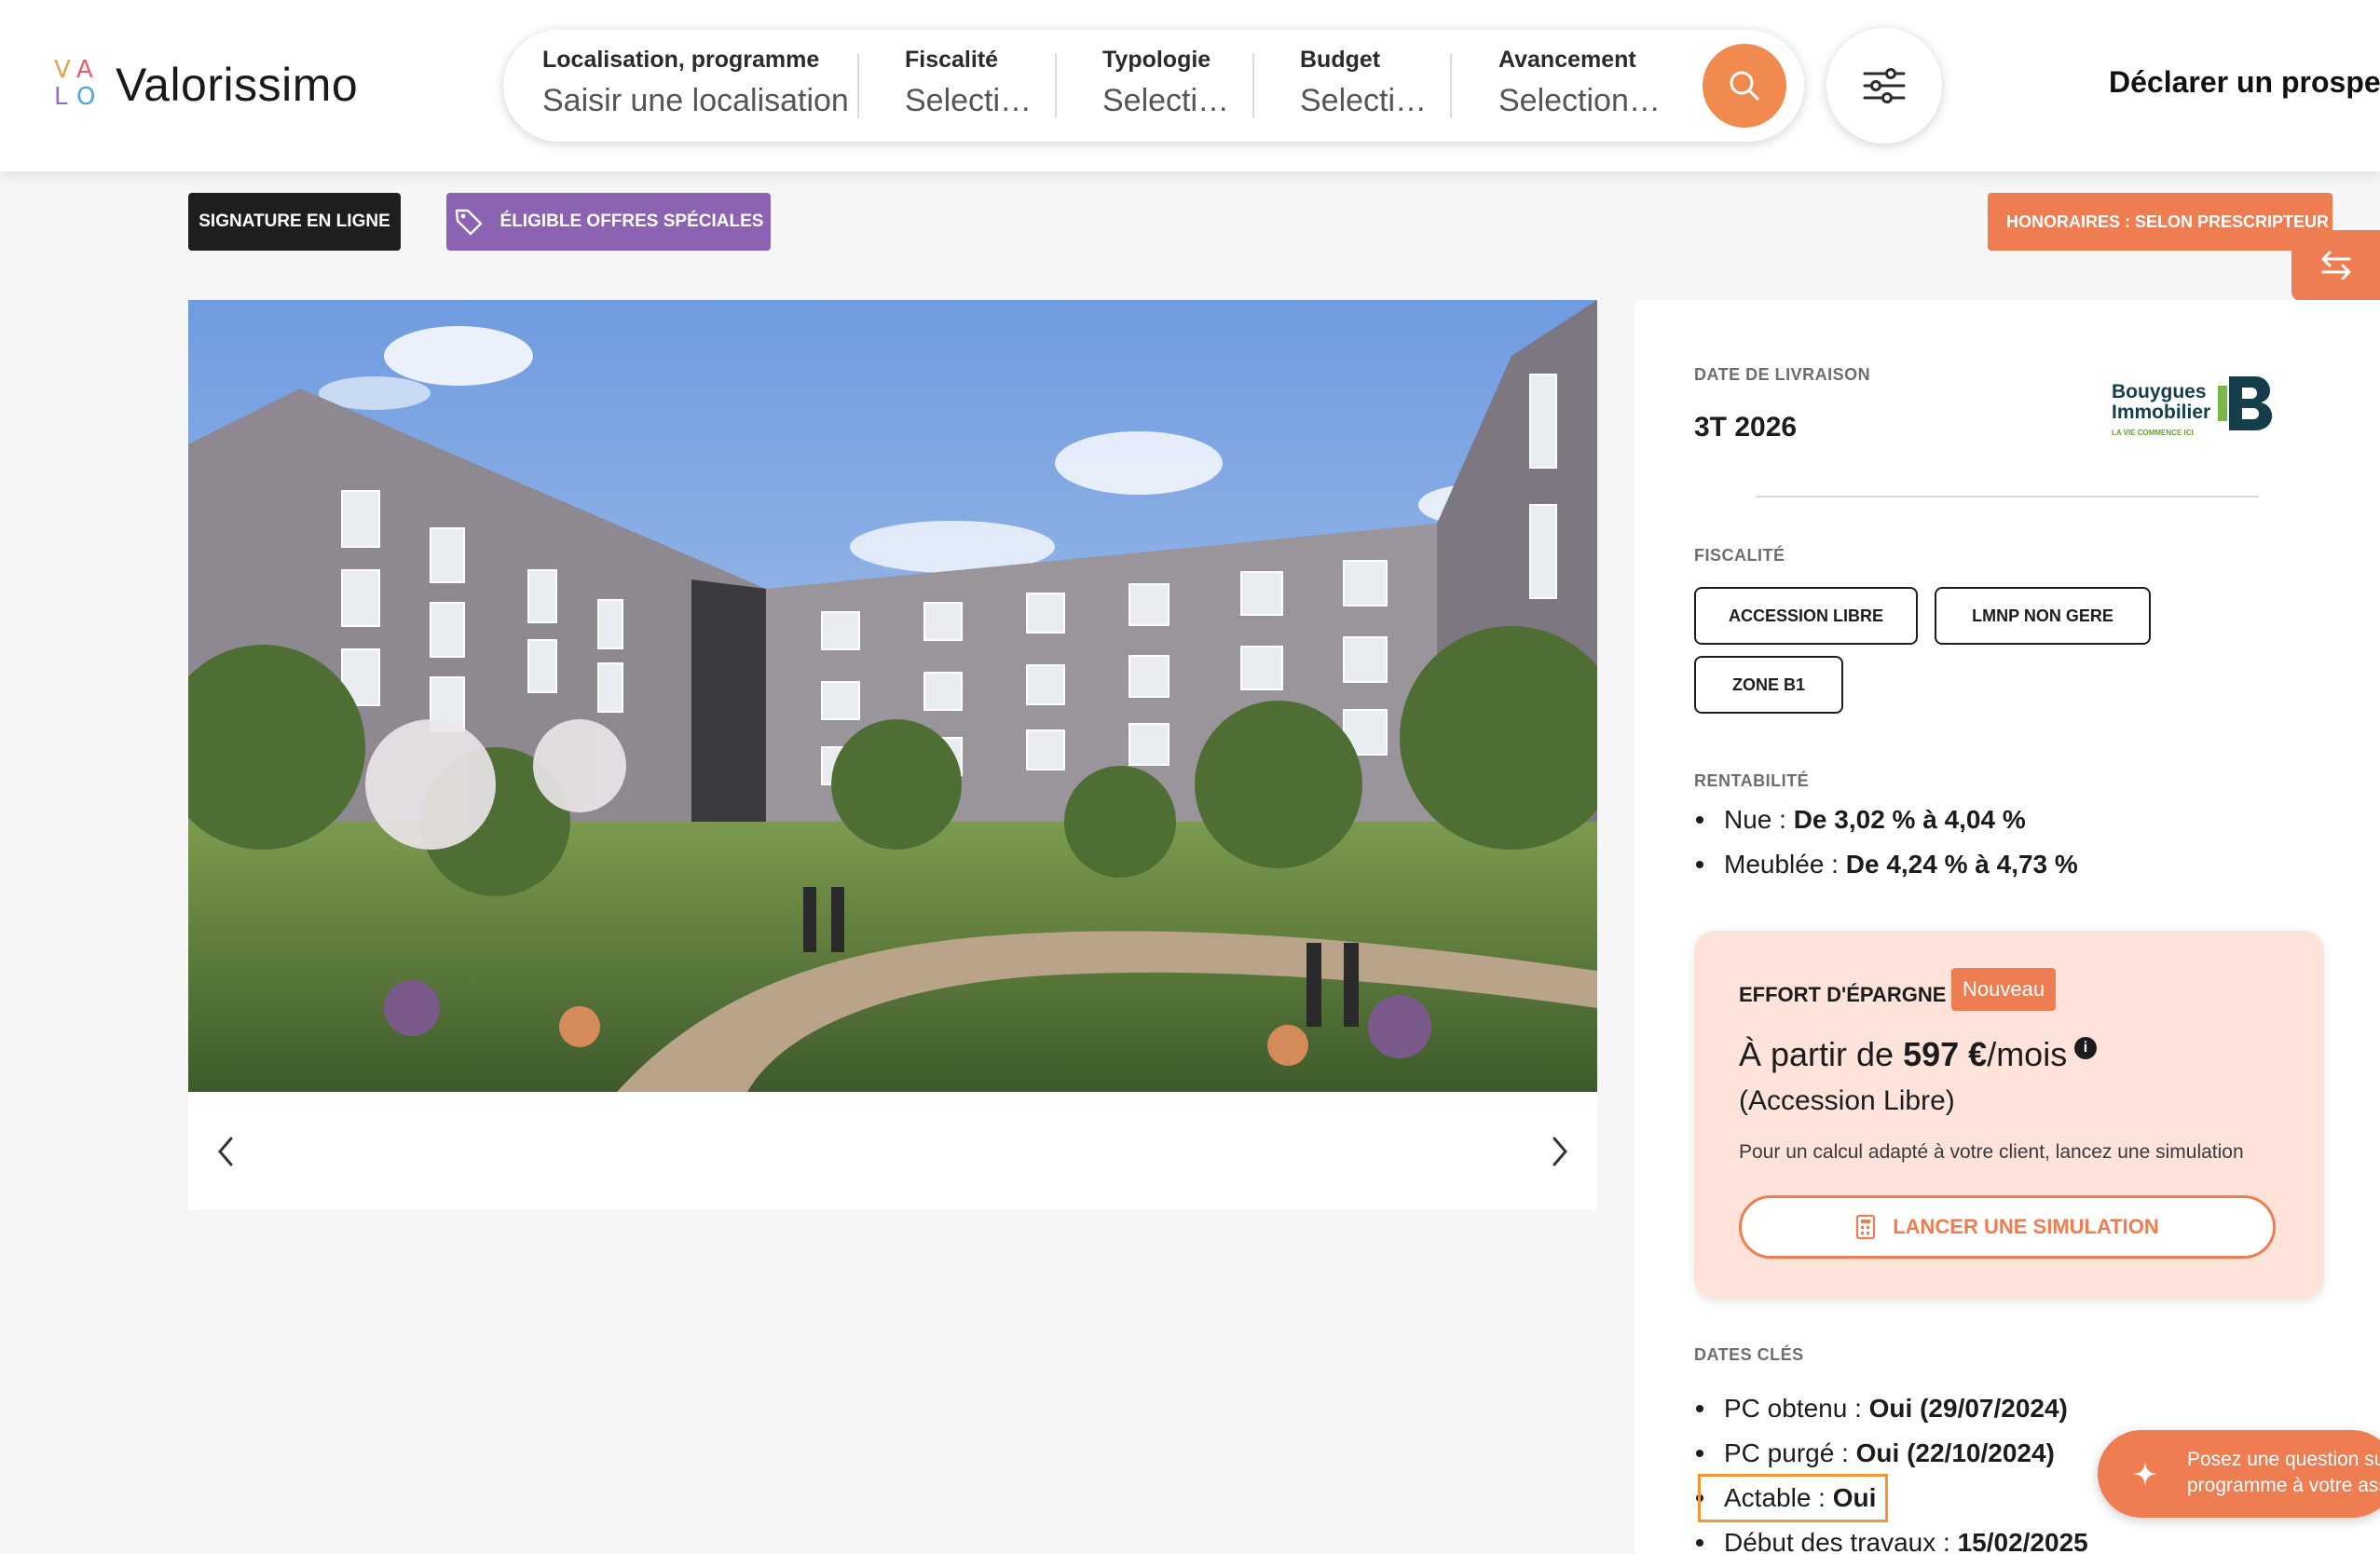 The image size is (2380, 1554). What do you see at coordinates (1866, 1227) in the screenshot?
I see `calculator-icon` at bounding box center [1866, 1227].